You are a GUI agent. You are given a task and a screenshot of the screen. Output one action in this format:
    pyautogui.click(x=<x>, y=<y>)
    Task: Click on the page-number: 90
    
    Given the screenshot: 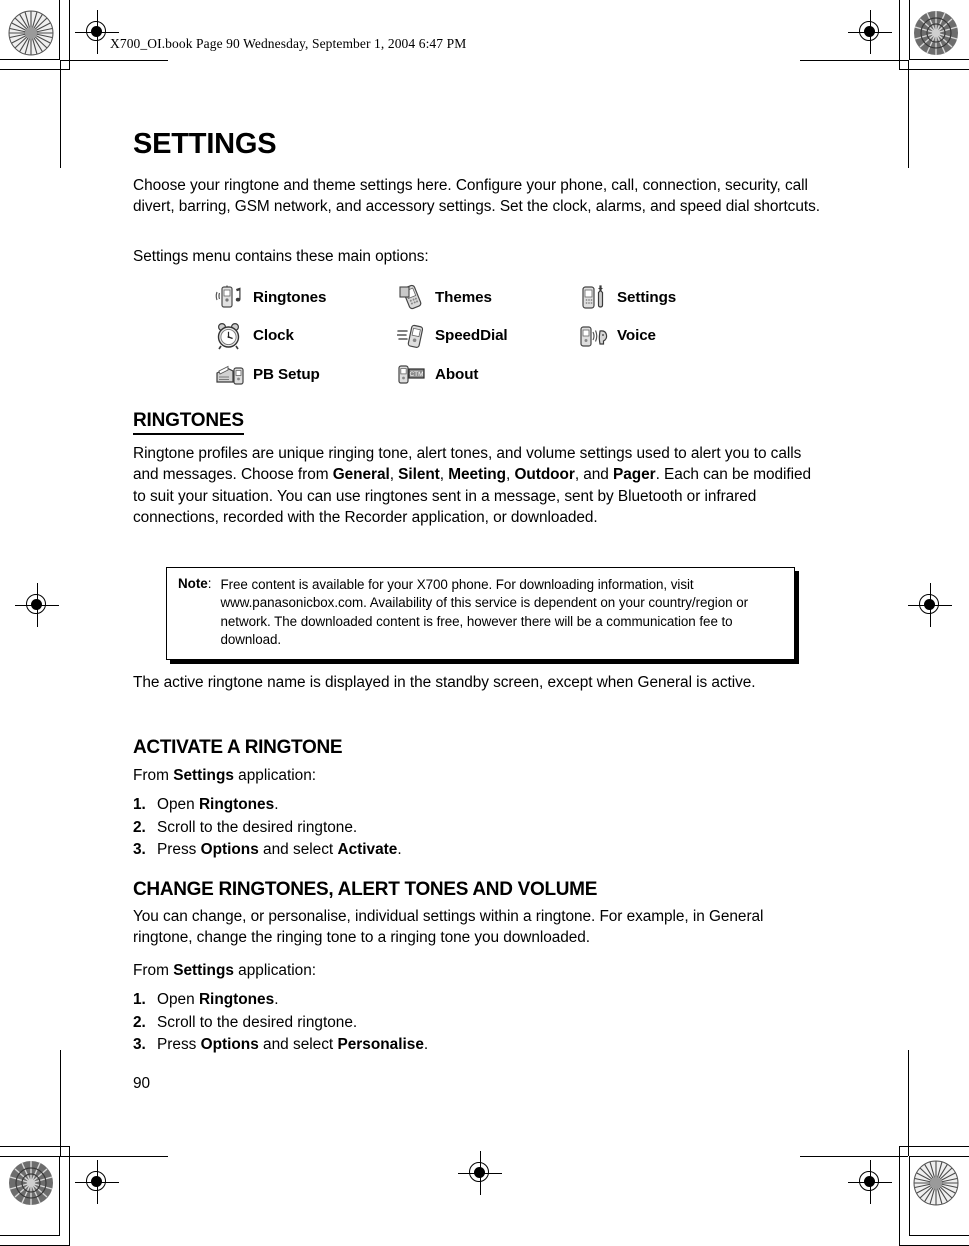 What is the action you would take?
    pyautogui.click(x=142, y=1083)
    